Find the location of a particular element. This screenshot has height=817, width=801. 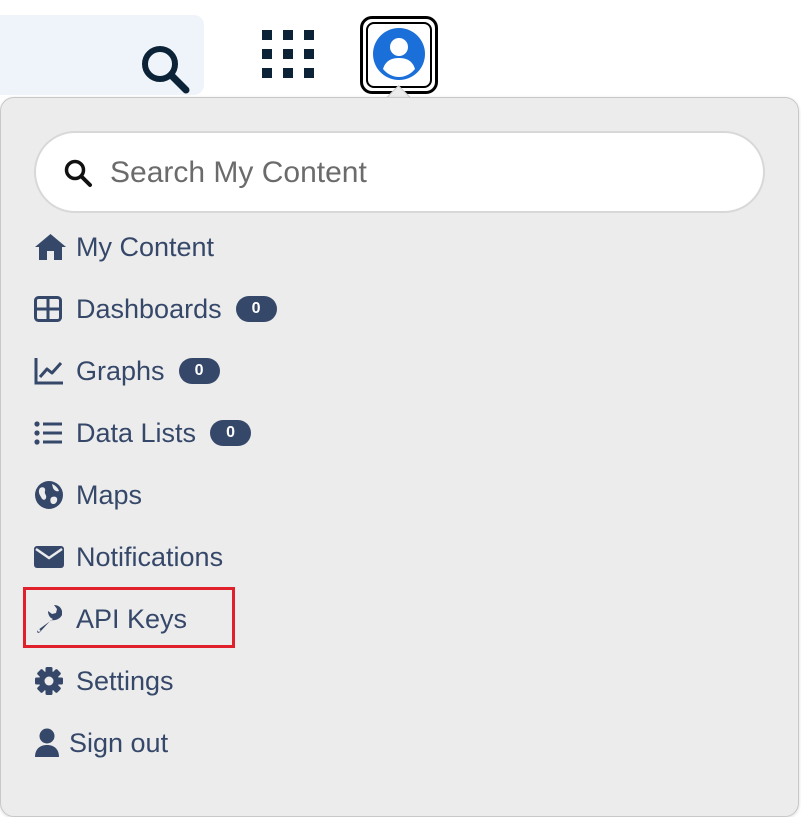

home-icon is located at coordinates (51, 247).